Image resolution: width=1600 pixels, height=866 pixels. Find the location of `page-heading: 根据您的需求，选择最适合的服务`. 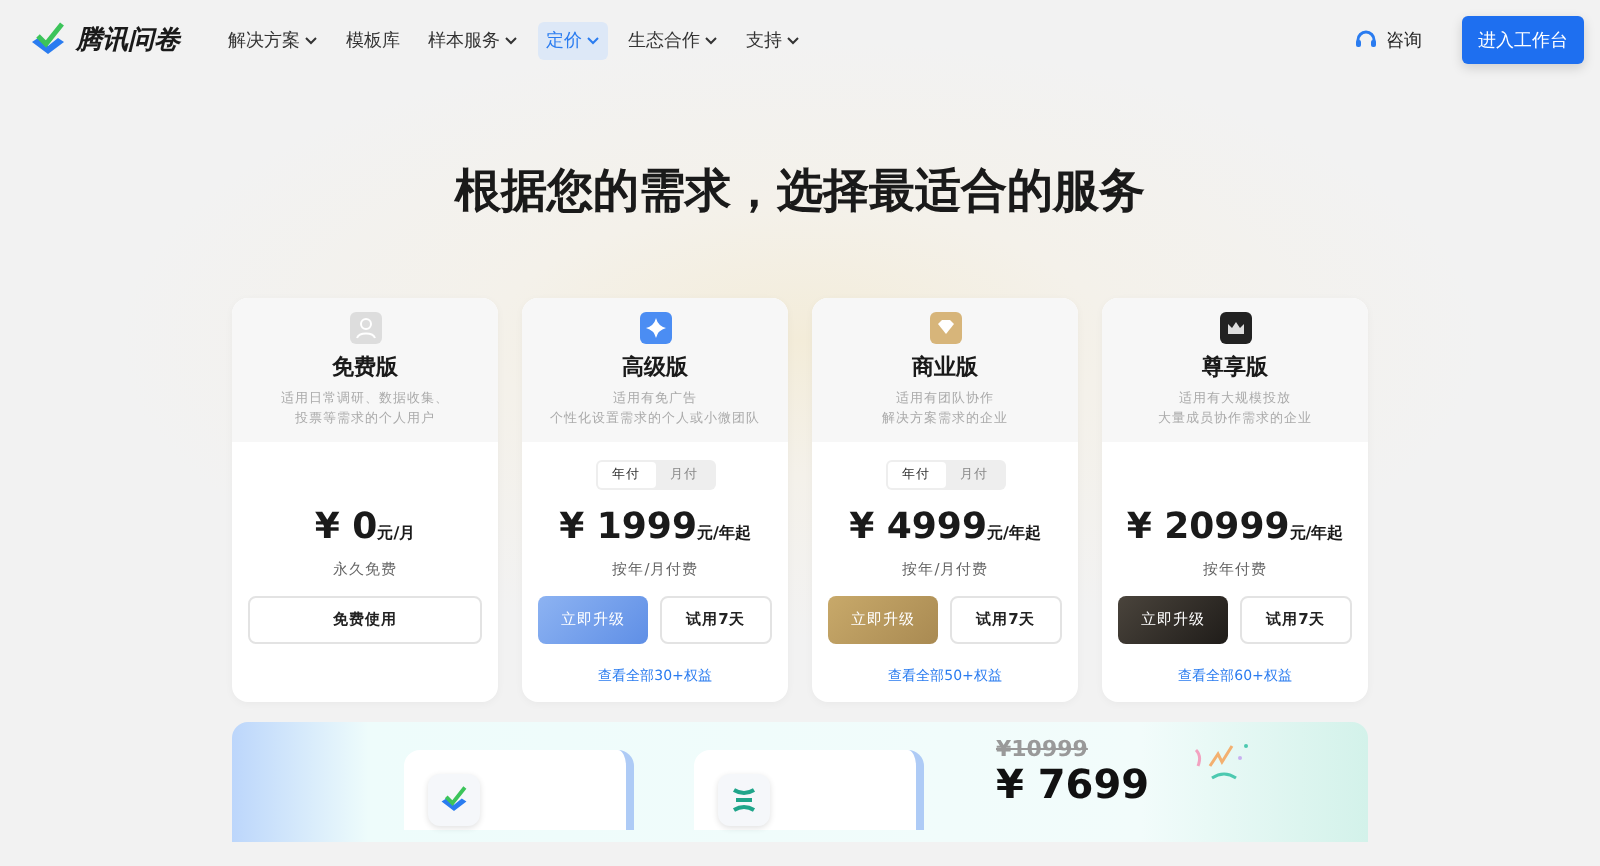

page-heading: 根据您的需求，选择最适合的服务 is located at coordinates (799, 193).